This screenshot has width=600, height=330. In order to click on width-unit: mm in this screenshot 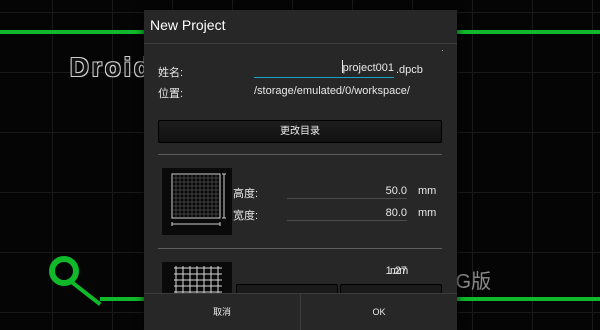, I will do `click(427, 213)`.